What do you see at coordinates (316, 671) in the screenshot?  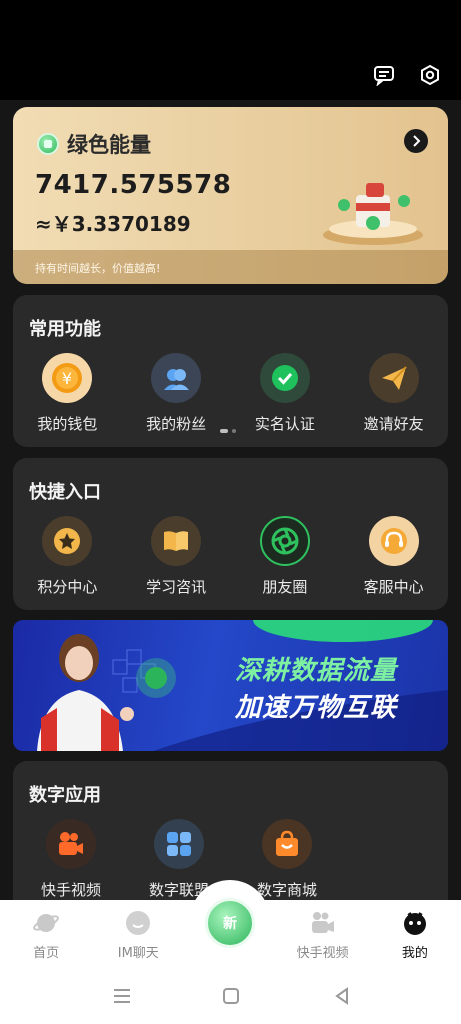 I see `banner-headline-1: 深耕数据流量` at bounding box center [316, 671].